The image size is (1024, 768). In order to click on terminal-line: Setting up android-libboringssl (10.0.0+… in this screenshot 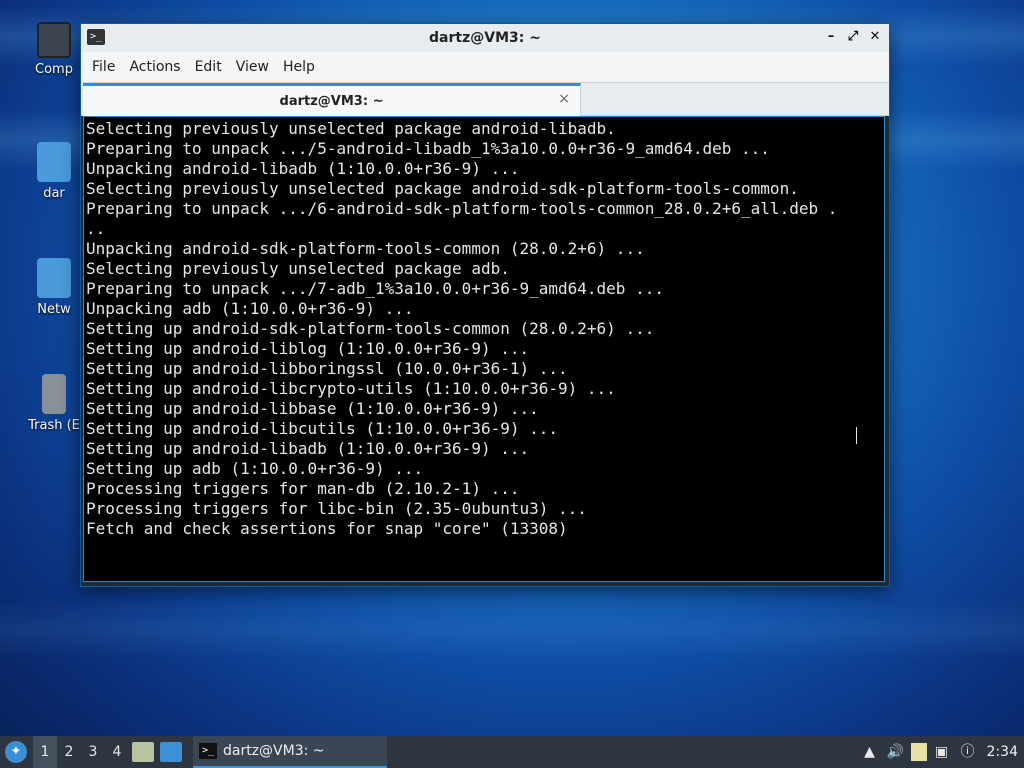, I will do `click(327, 368)`.